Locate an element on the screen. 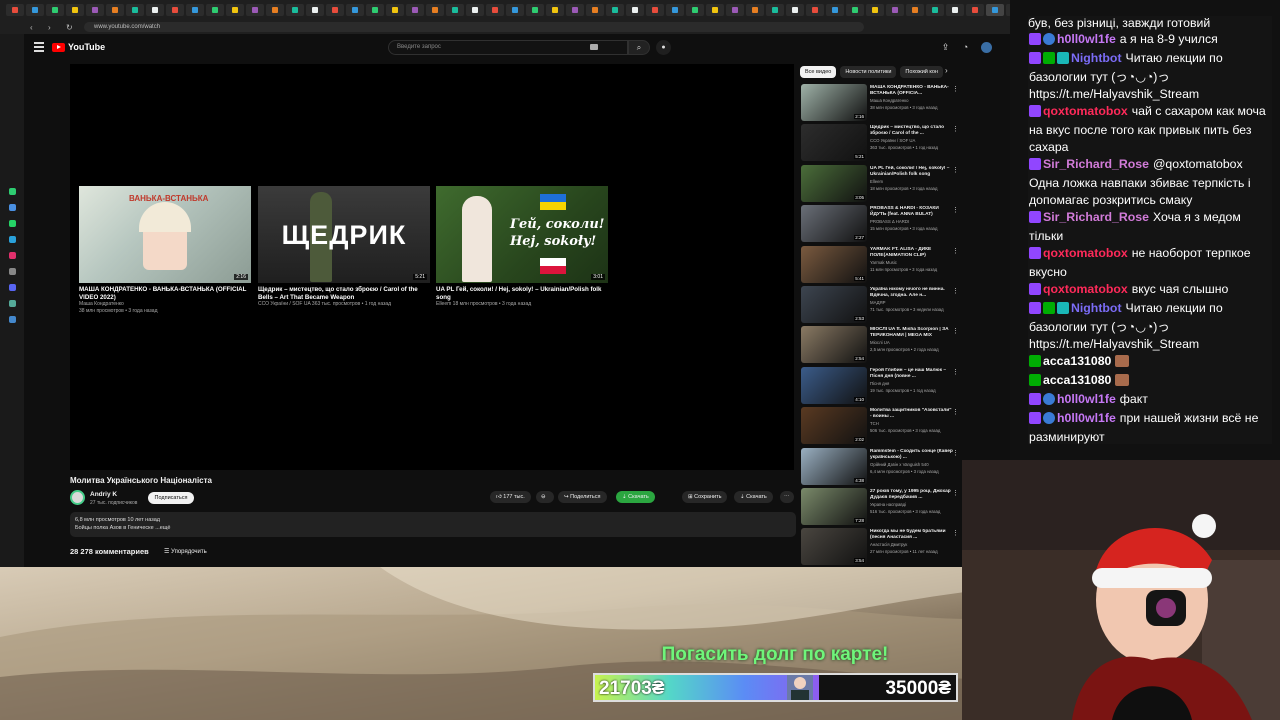  recommendation-channel: PROBASS ∆ HARDI is located at coordinates (889, 221).